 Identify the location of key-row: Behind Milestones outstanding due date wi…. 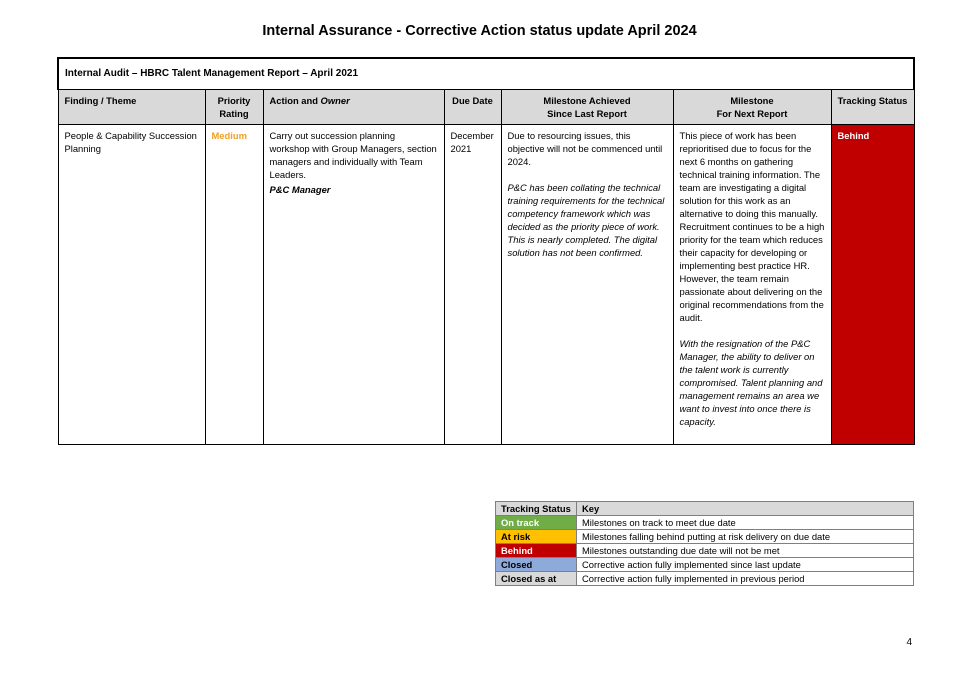
(704, 550).